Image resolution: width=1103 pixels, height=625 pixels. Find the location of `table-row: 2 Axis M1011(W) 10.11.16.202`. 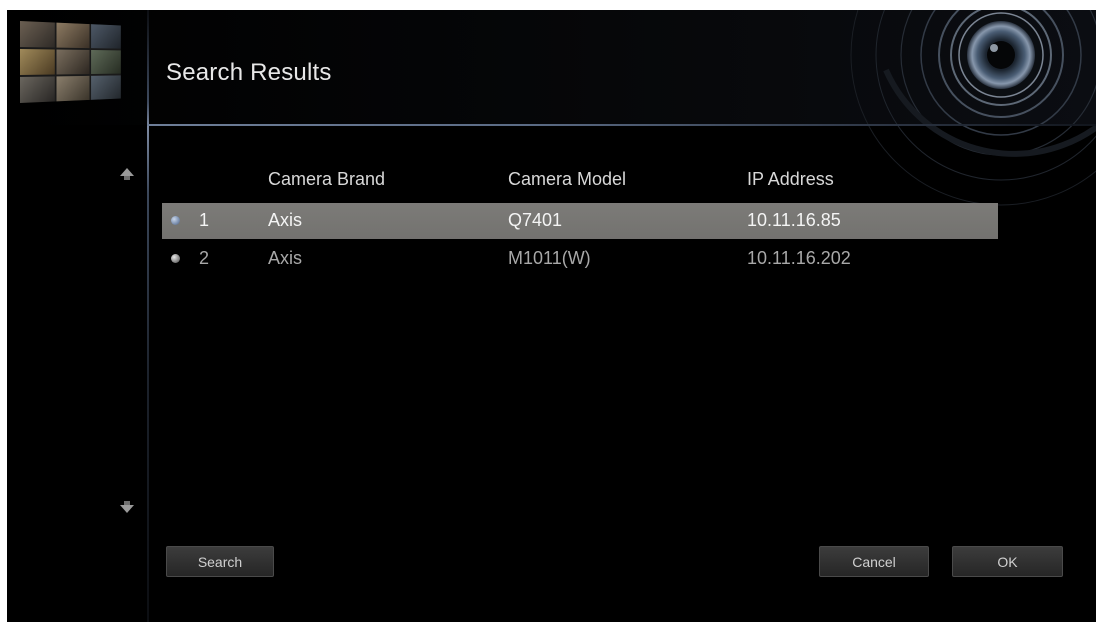

table-row: 2 Axis M1011(W) 10.11.16.202 is located at coordinates (580, 259).